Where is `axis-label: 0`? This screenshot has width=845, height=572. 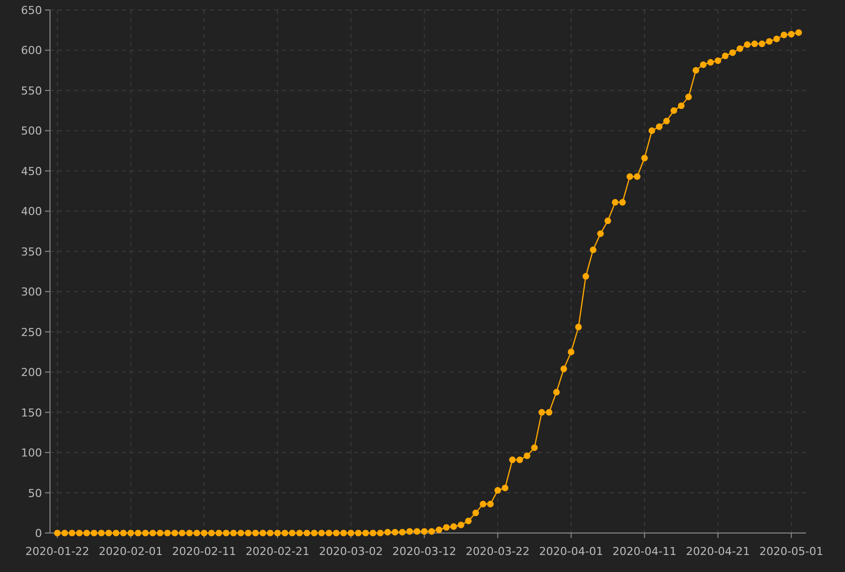 axis-label: 0 is located at coordinates (38, 533).